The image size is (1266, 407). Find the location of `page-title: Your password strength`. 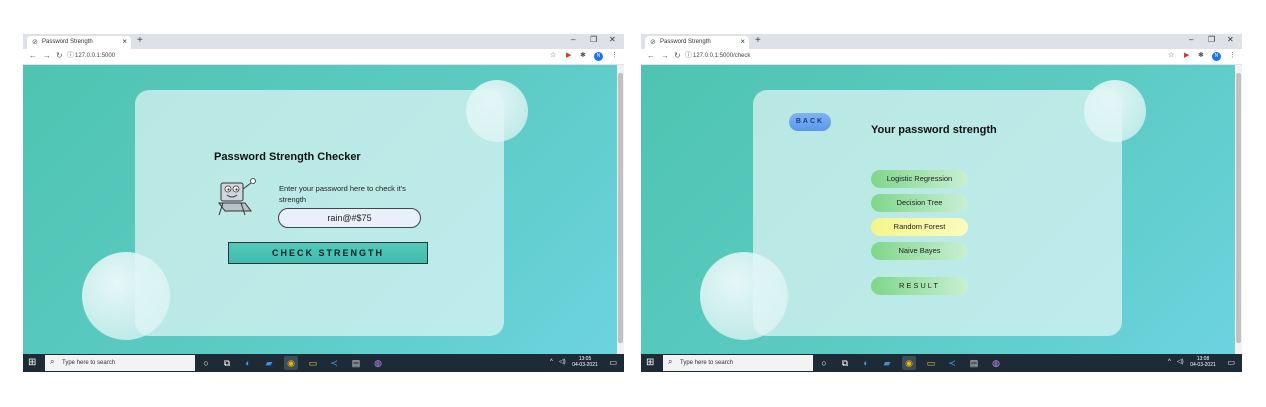

page-title: Your password strength is located at coordinates (934, 130).